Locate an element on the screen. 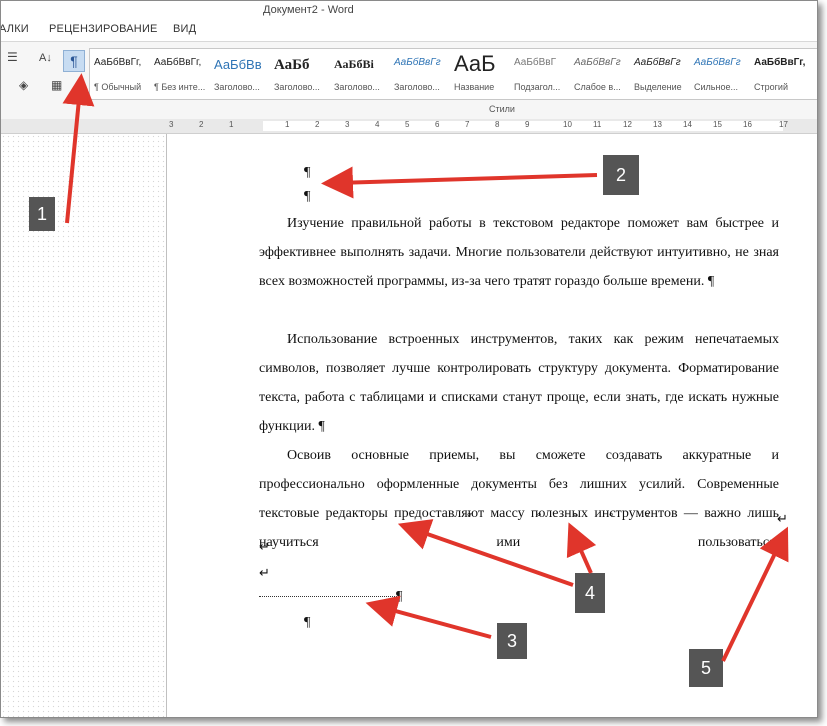 This screenshot has height=726, width=827. arrow-4a is located at coordinates (485, 553).